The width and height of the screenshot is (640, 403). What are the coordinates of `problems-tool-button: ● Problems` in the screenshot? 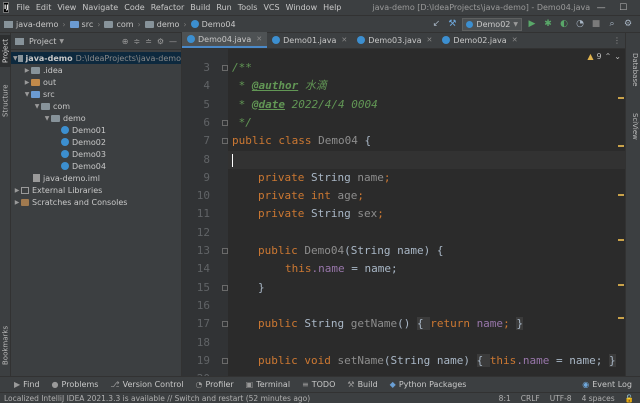 It's located at (75, 384).